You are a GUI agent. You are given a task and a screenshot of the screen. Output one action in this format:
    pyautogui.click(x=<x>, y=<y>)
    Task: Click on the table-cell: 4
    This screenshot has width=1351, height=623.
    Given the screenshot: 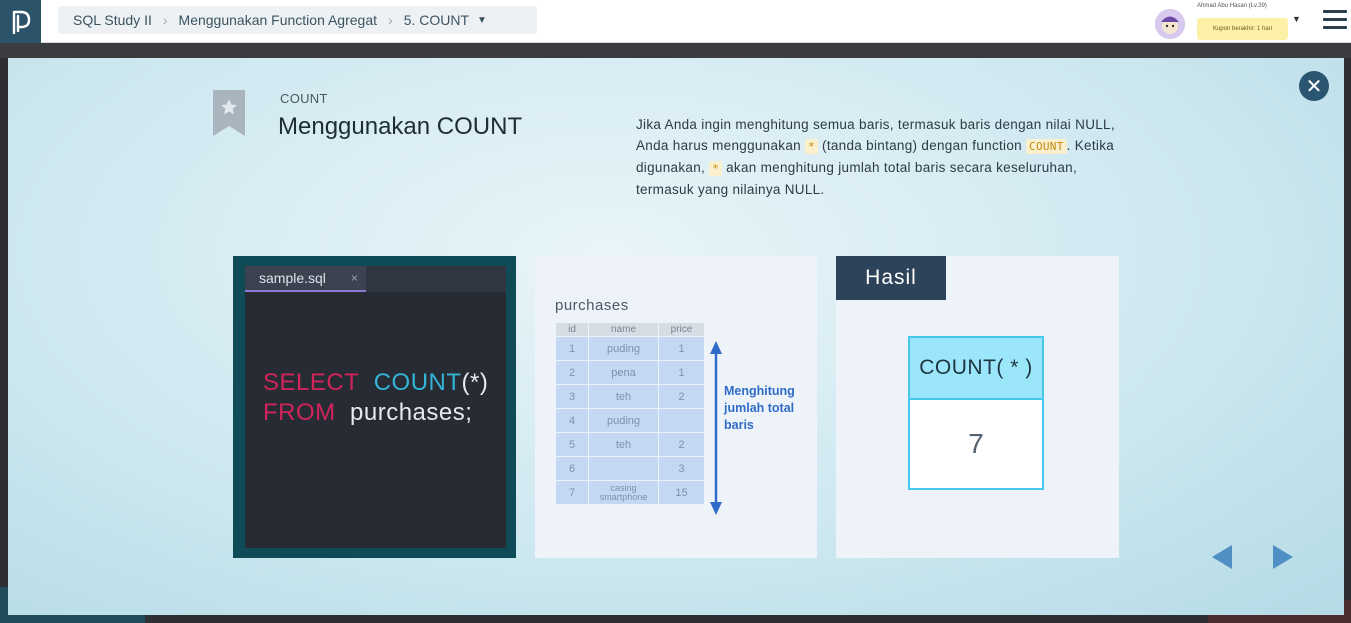 What is the action you would take?
    pyautogui.click(x=572, y=420)
    